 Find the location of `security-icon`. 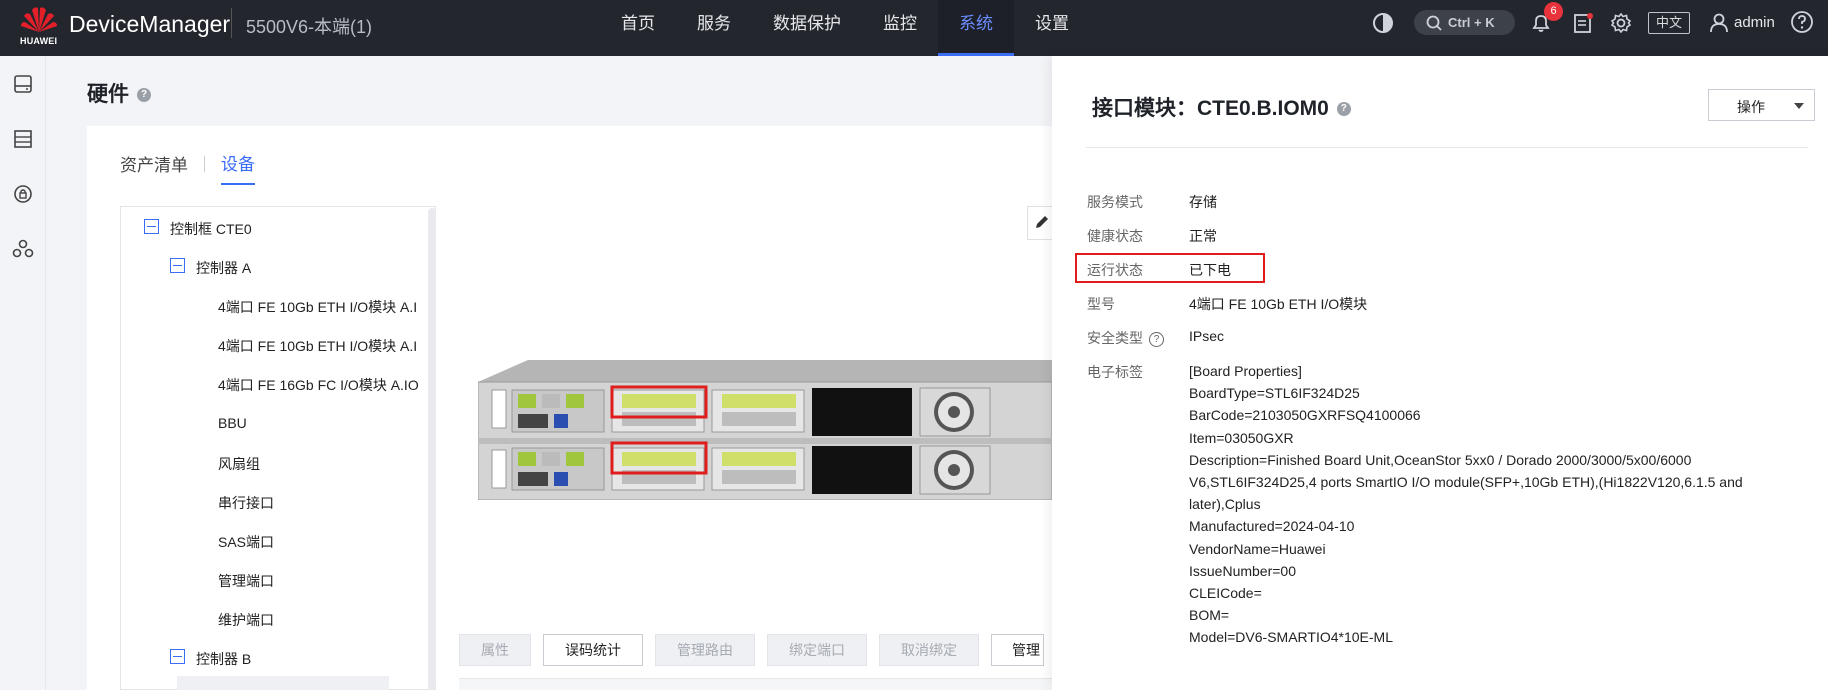

security-icon is located at coordinates (23, 194).